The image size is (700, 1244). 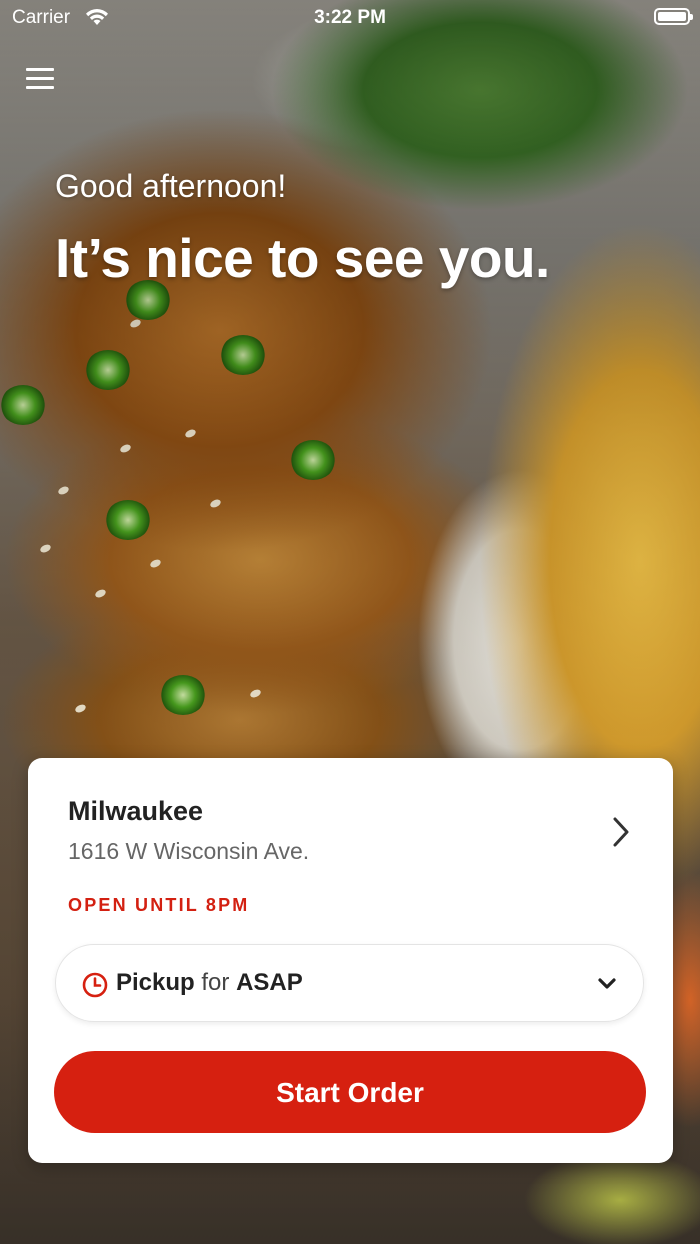 What do you see at coordinates (621, 834) in the screenshot?
I see `chevron-right-icon` at bounding box center [621, 834].